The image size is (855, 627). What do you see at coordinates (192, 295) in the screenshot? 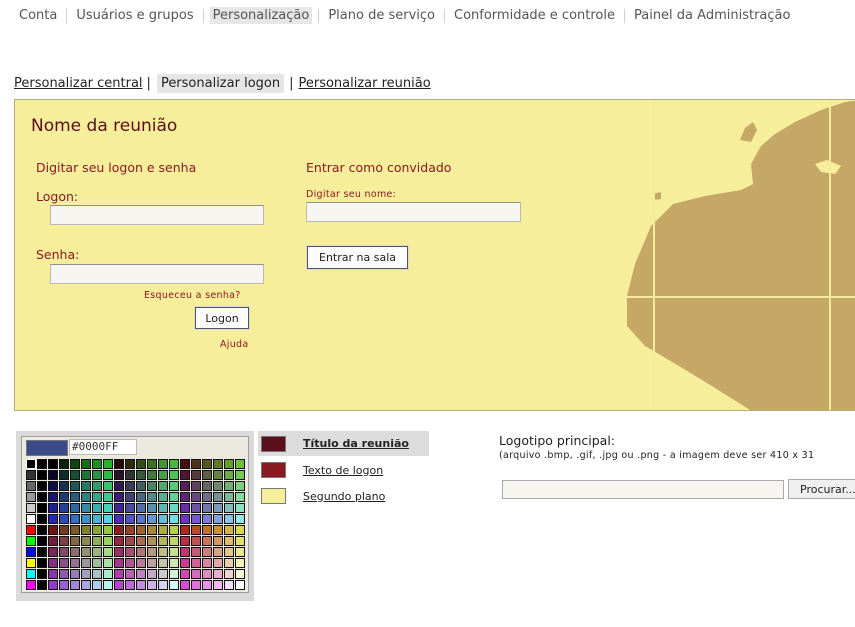
I see `forgot-password-link: Esqueceu a senha?` at bounding box center [192, 295].